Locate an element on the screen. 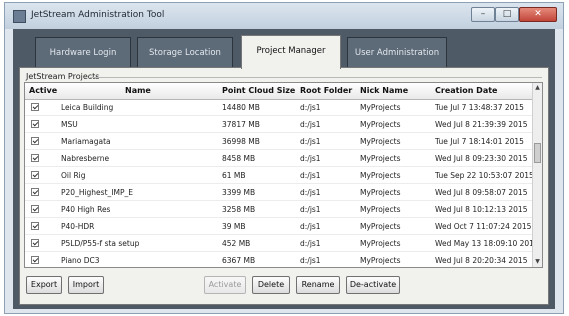 The height and width of the screenshot is (316, 569). cell-size: 36998 MB is located at coordinates (241, 141).